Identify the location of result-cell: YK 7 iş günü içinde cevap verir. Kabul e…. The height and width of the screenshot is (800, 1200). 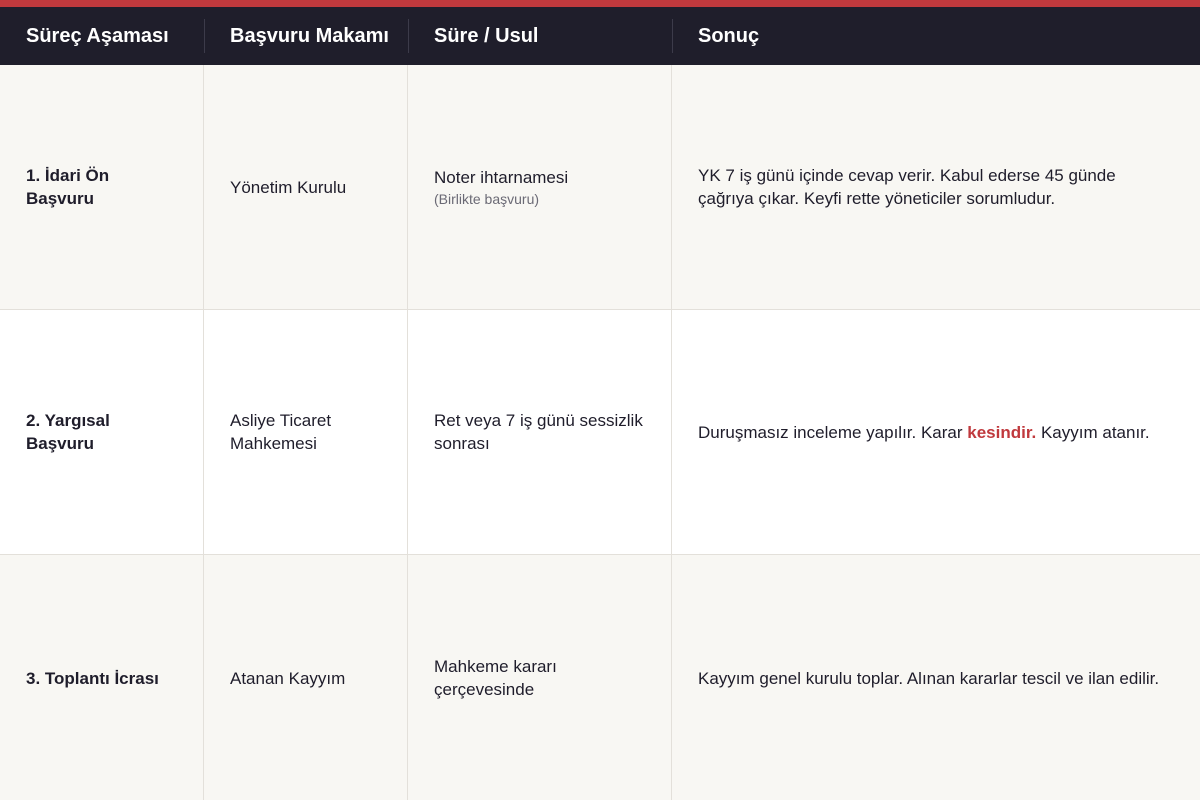
(936, 187).